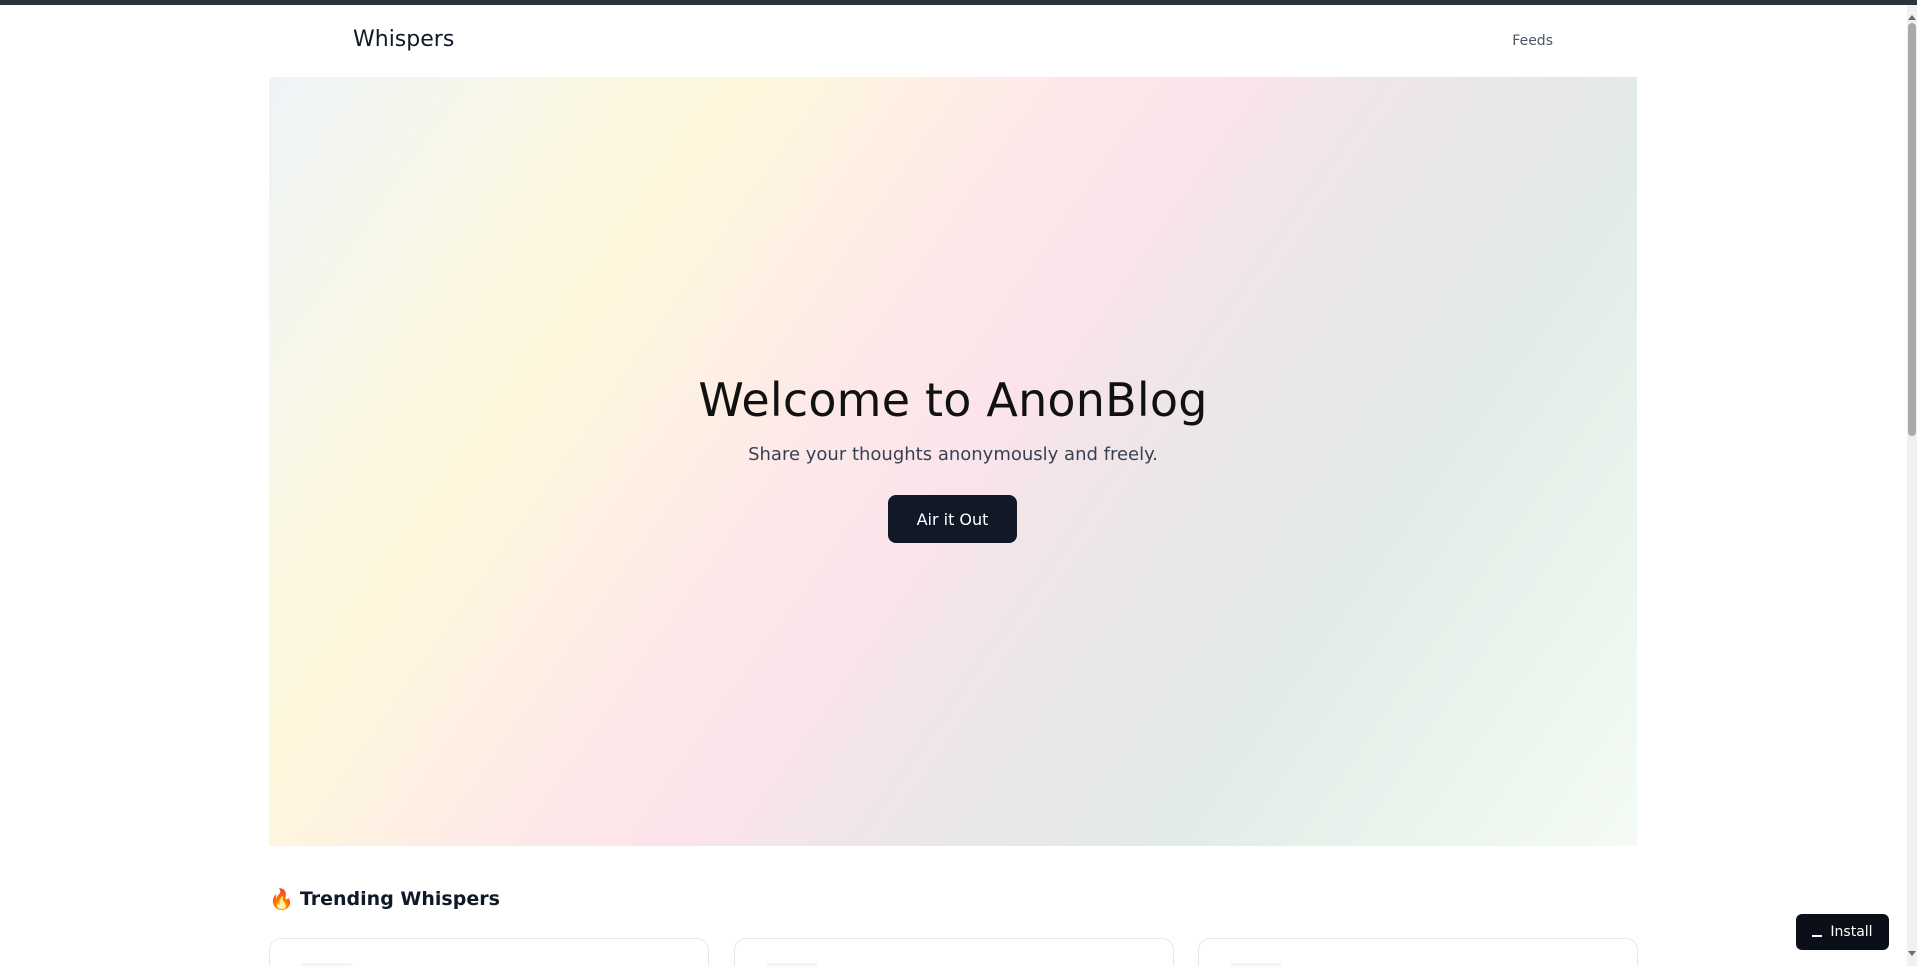  What do you see at coordinates (1912, 953) in the screenshot?
I see `scroll-down-arrow-icon` at bounding box center [1912, 953].